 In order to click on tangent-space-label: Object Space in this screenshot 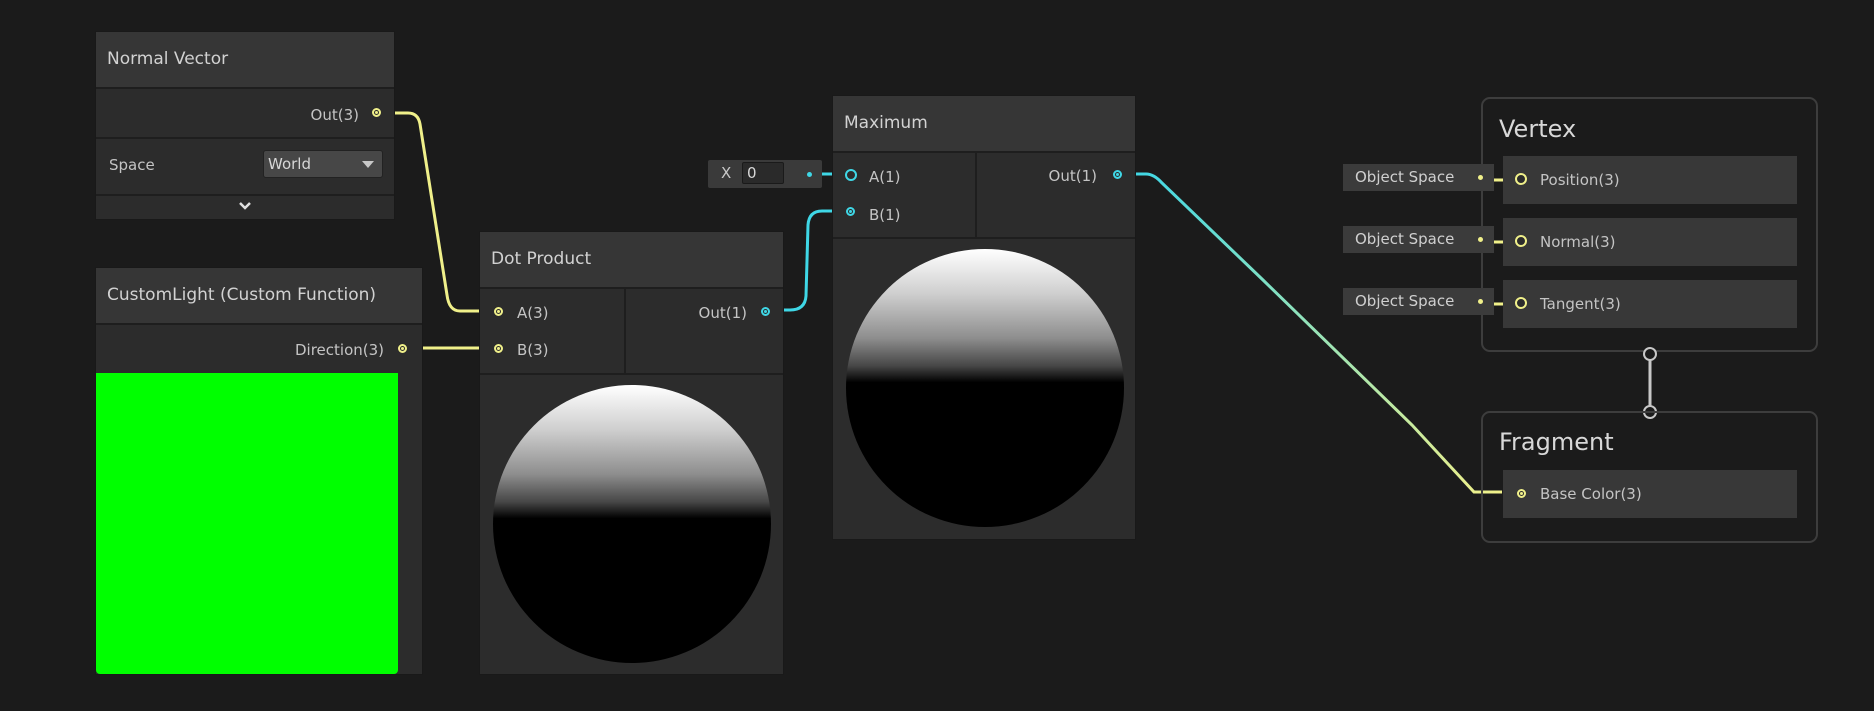, I will do `click(1405, 301)`.